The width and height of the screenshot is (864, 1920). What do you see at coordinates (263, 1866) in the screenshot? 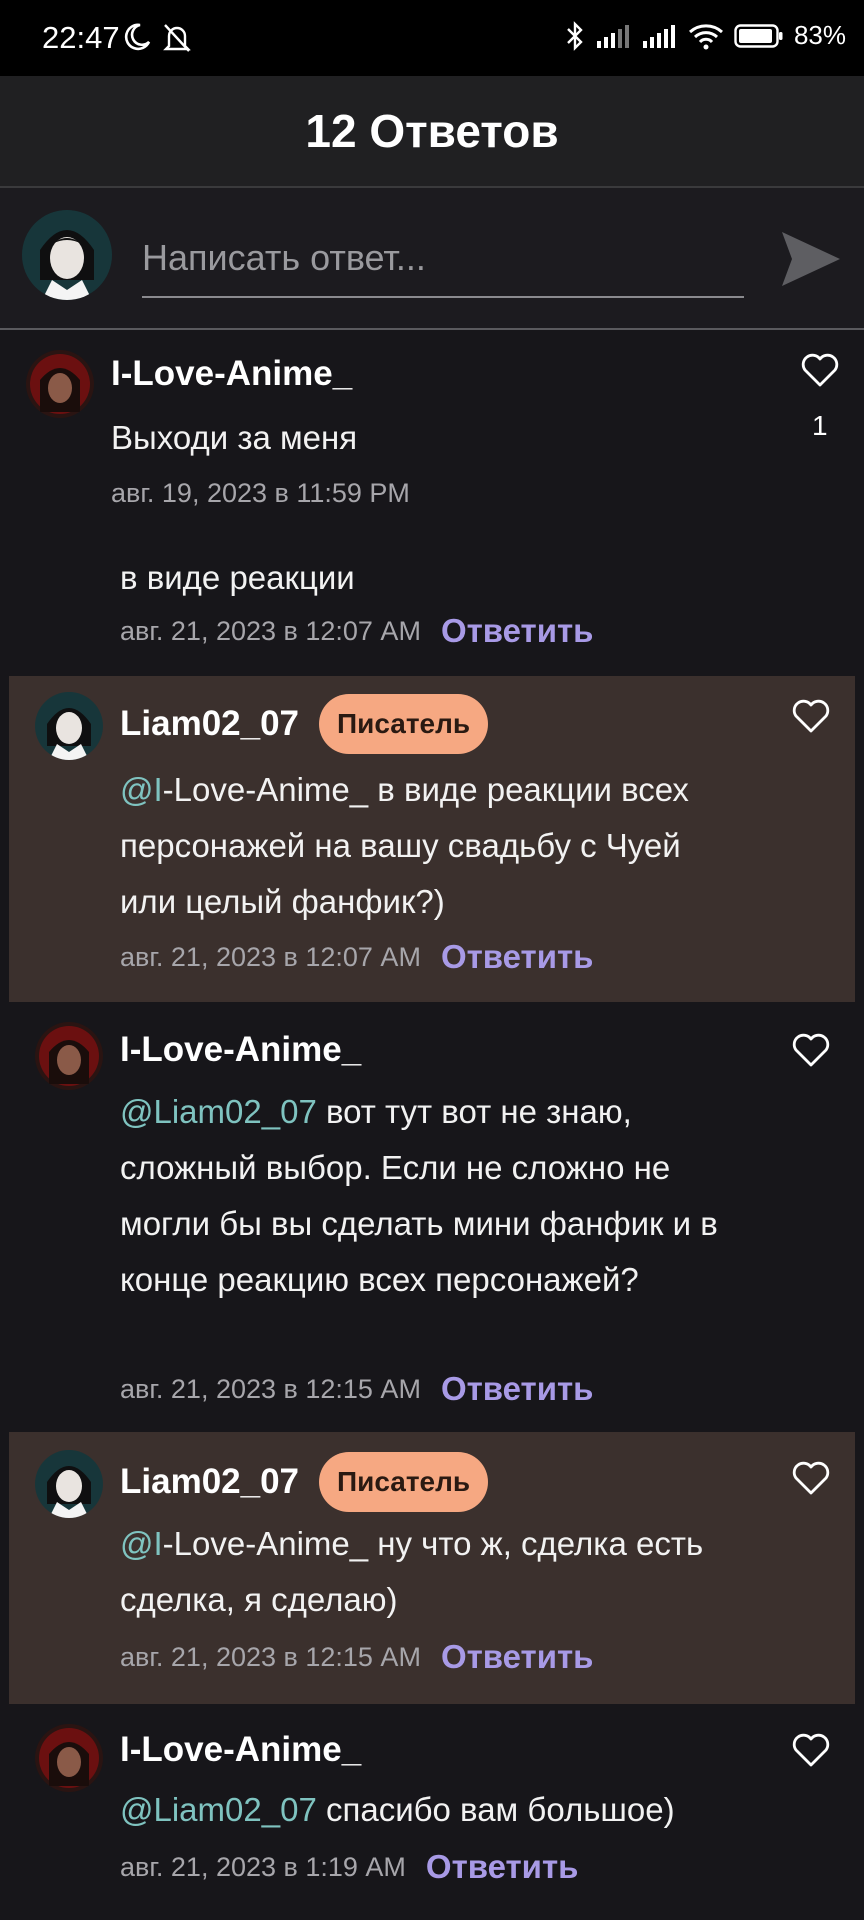
I see `comment-date: авг. 21, 2023 в 1:19 AM` at bounding box center [263, 1866].